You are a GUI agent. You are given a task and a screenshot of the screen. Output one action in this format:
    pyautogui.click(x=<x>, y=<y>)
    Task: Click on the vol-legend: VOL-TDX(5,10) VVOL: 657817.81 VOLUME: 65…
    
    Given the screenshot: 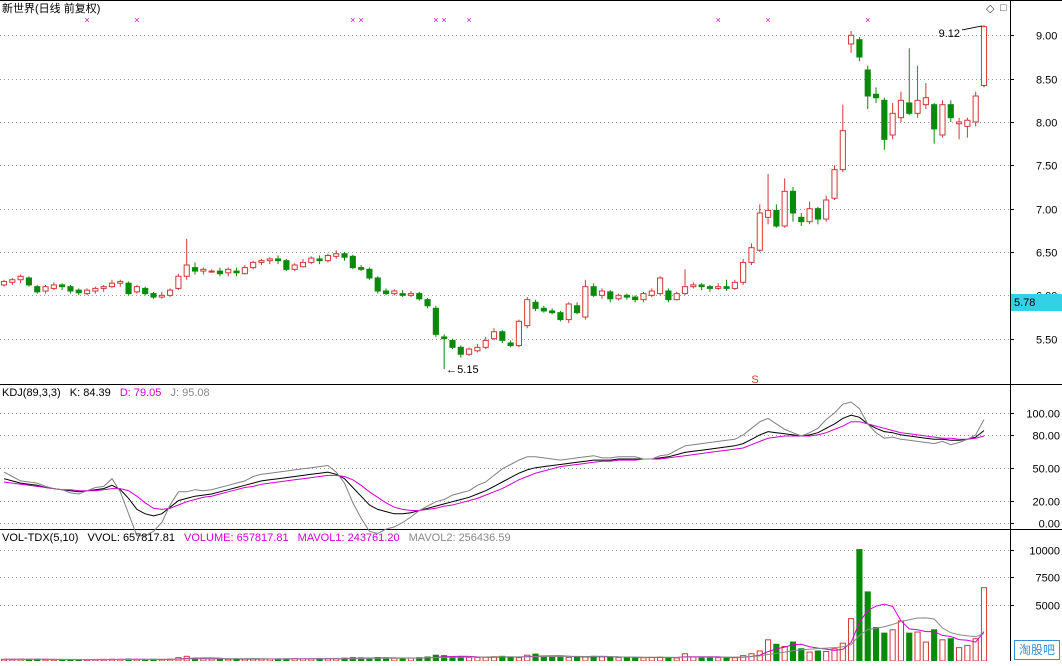 What is the action you would take?
    pyautogui.click(x=259, y=538)
    